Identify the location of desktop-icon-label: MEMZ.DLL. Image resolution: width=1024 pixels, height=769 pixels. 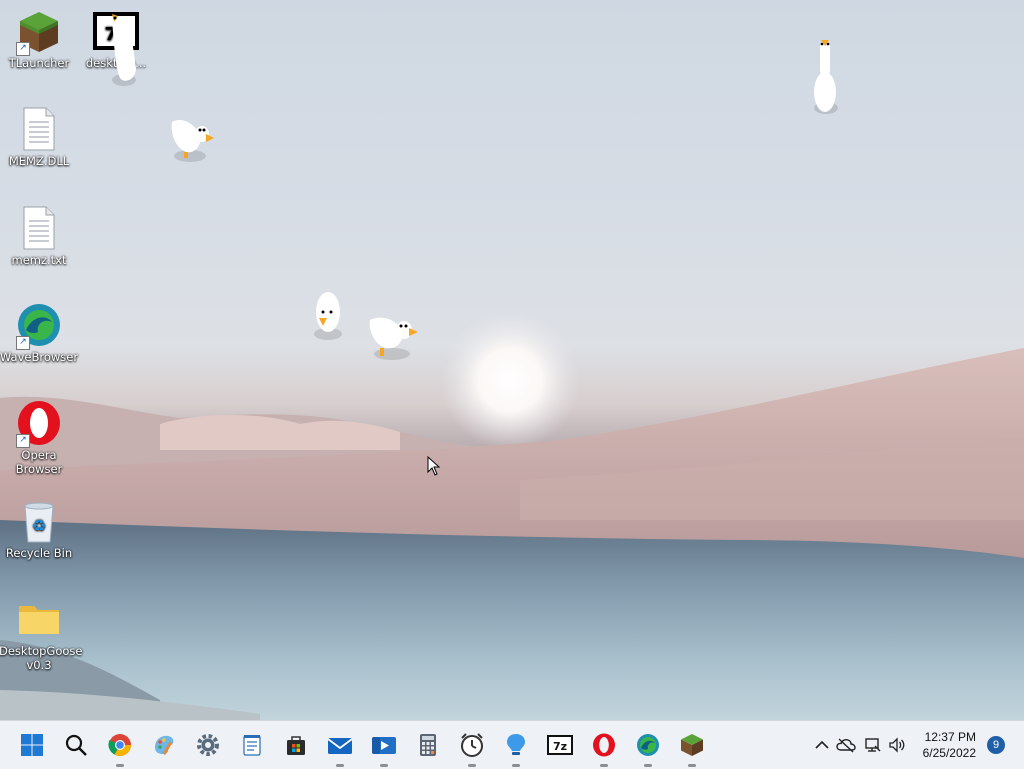
(39, 161).